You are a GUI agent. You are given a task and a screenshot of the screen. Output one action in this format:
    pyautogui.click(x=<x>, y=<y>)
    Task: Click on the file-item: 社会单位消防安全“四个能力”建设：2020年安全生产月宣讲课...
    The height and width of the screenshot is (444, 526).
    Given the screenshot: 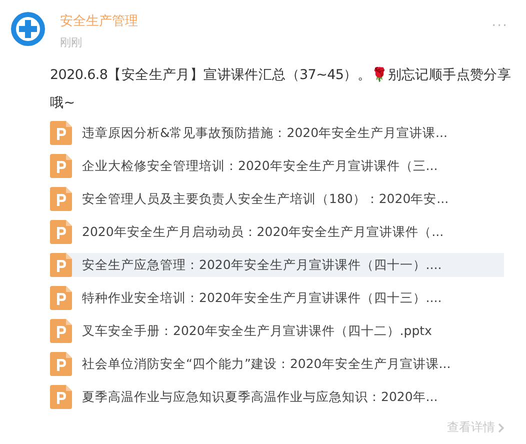 What is the action you would take?
    pyautogui.click(x=277, y=364)
    